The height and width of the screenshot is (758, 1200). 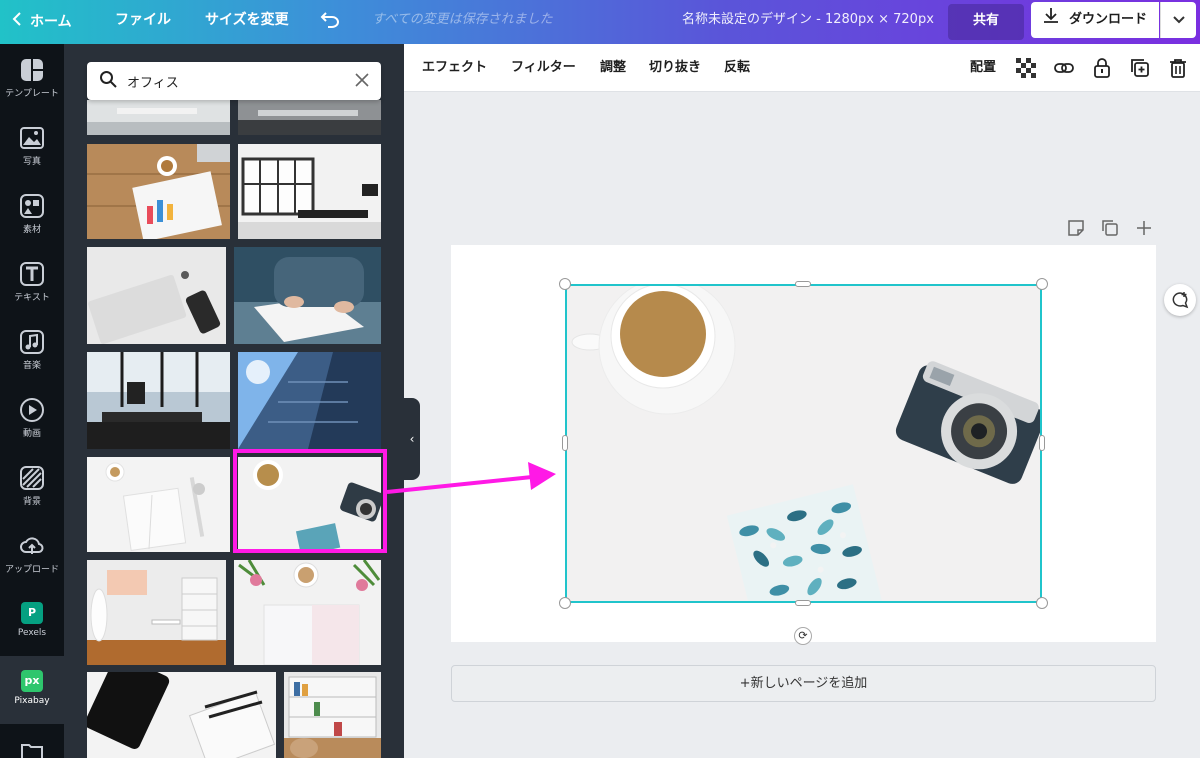 I want to click on search-box, so click(x=234, y=81).